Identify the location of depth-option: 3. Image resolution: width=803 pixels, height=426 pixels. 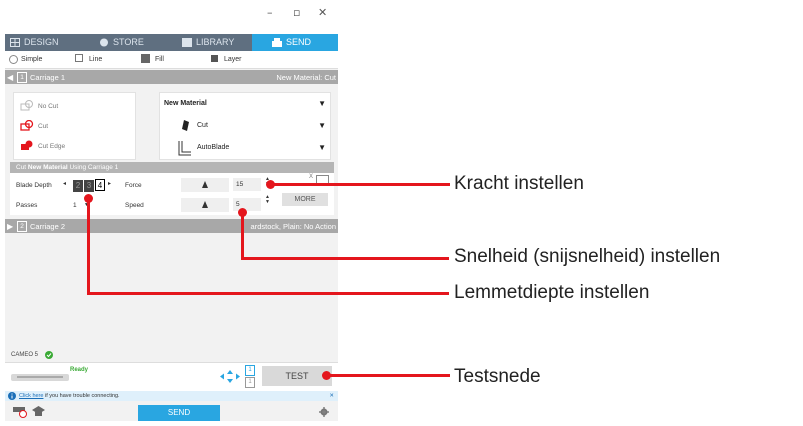
(89, 186).